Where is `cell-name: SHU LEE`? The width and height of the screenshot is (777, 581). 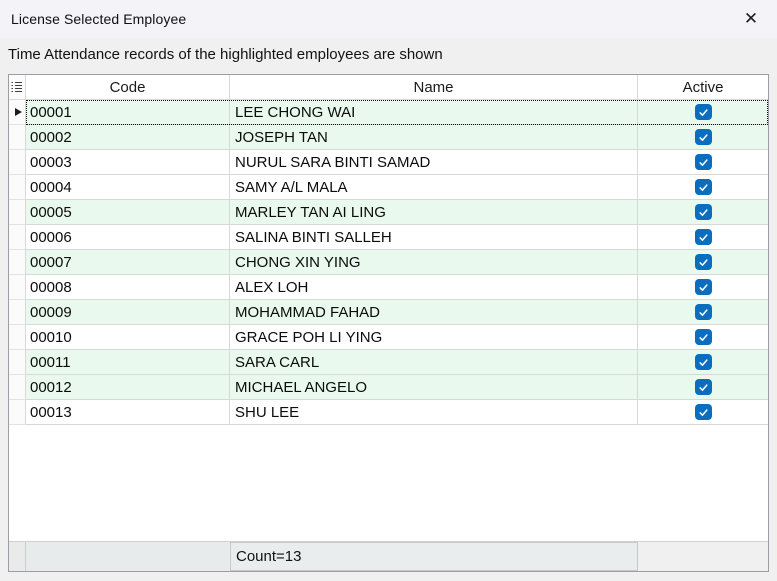
cell-name: SHU LEE is located at coordinates (434, 412).